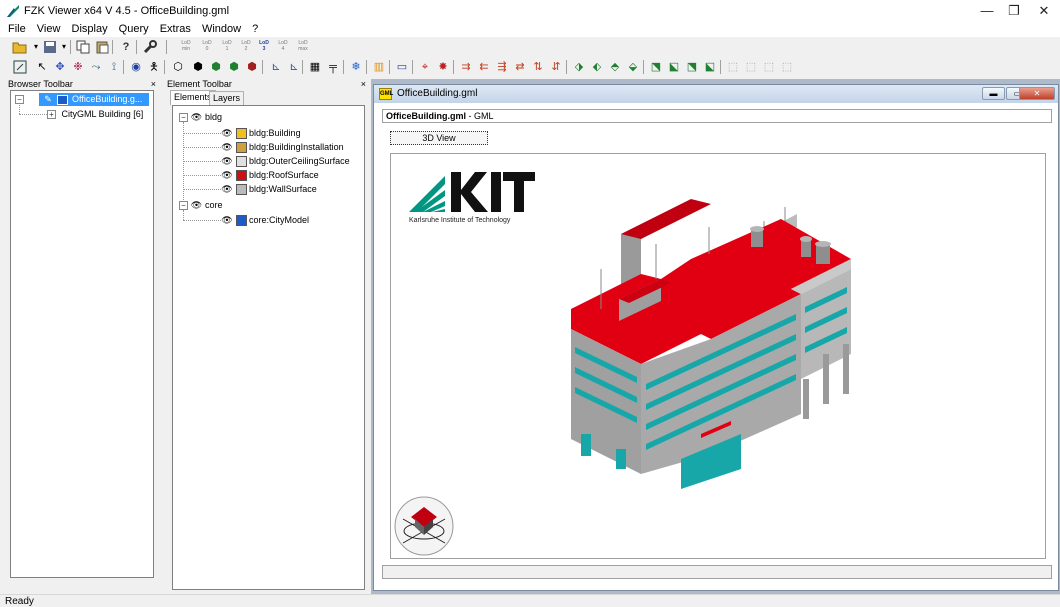 The image size is (1060, 607). I want to click on tree-connector, so click(183, 215).